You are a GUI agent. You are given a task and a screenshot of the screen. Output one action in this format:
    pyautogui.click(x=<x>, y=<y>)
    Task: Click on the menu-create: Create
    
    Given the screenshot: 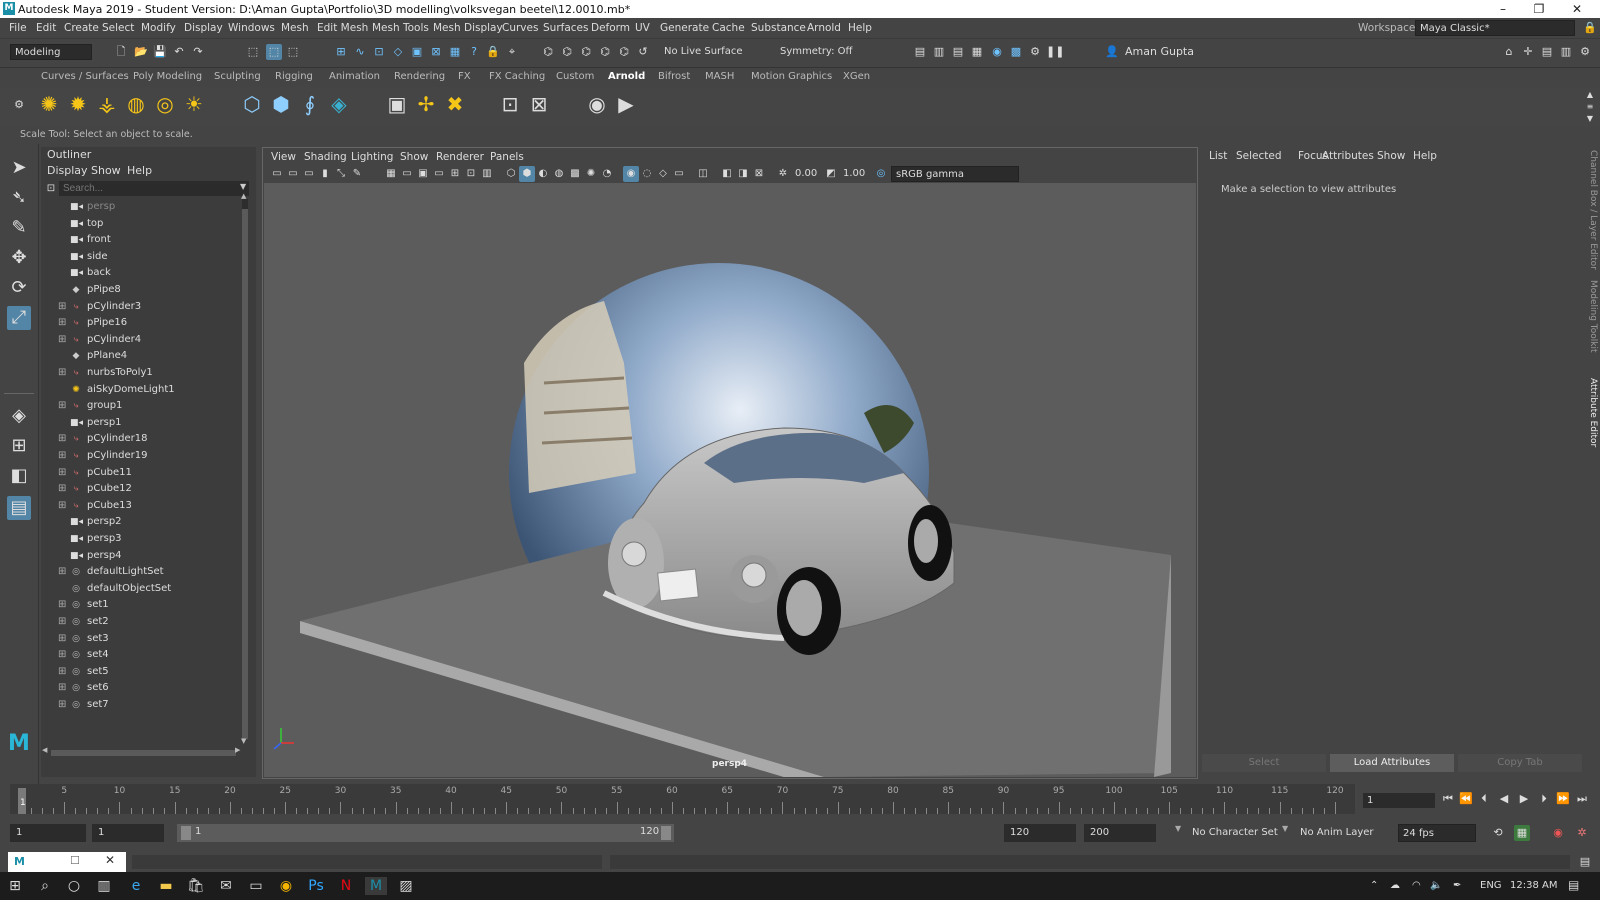 What is the action you would take?
    pyautogui.click(x=81, y=28)
    